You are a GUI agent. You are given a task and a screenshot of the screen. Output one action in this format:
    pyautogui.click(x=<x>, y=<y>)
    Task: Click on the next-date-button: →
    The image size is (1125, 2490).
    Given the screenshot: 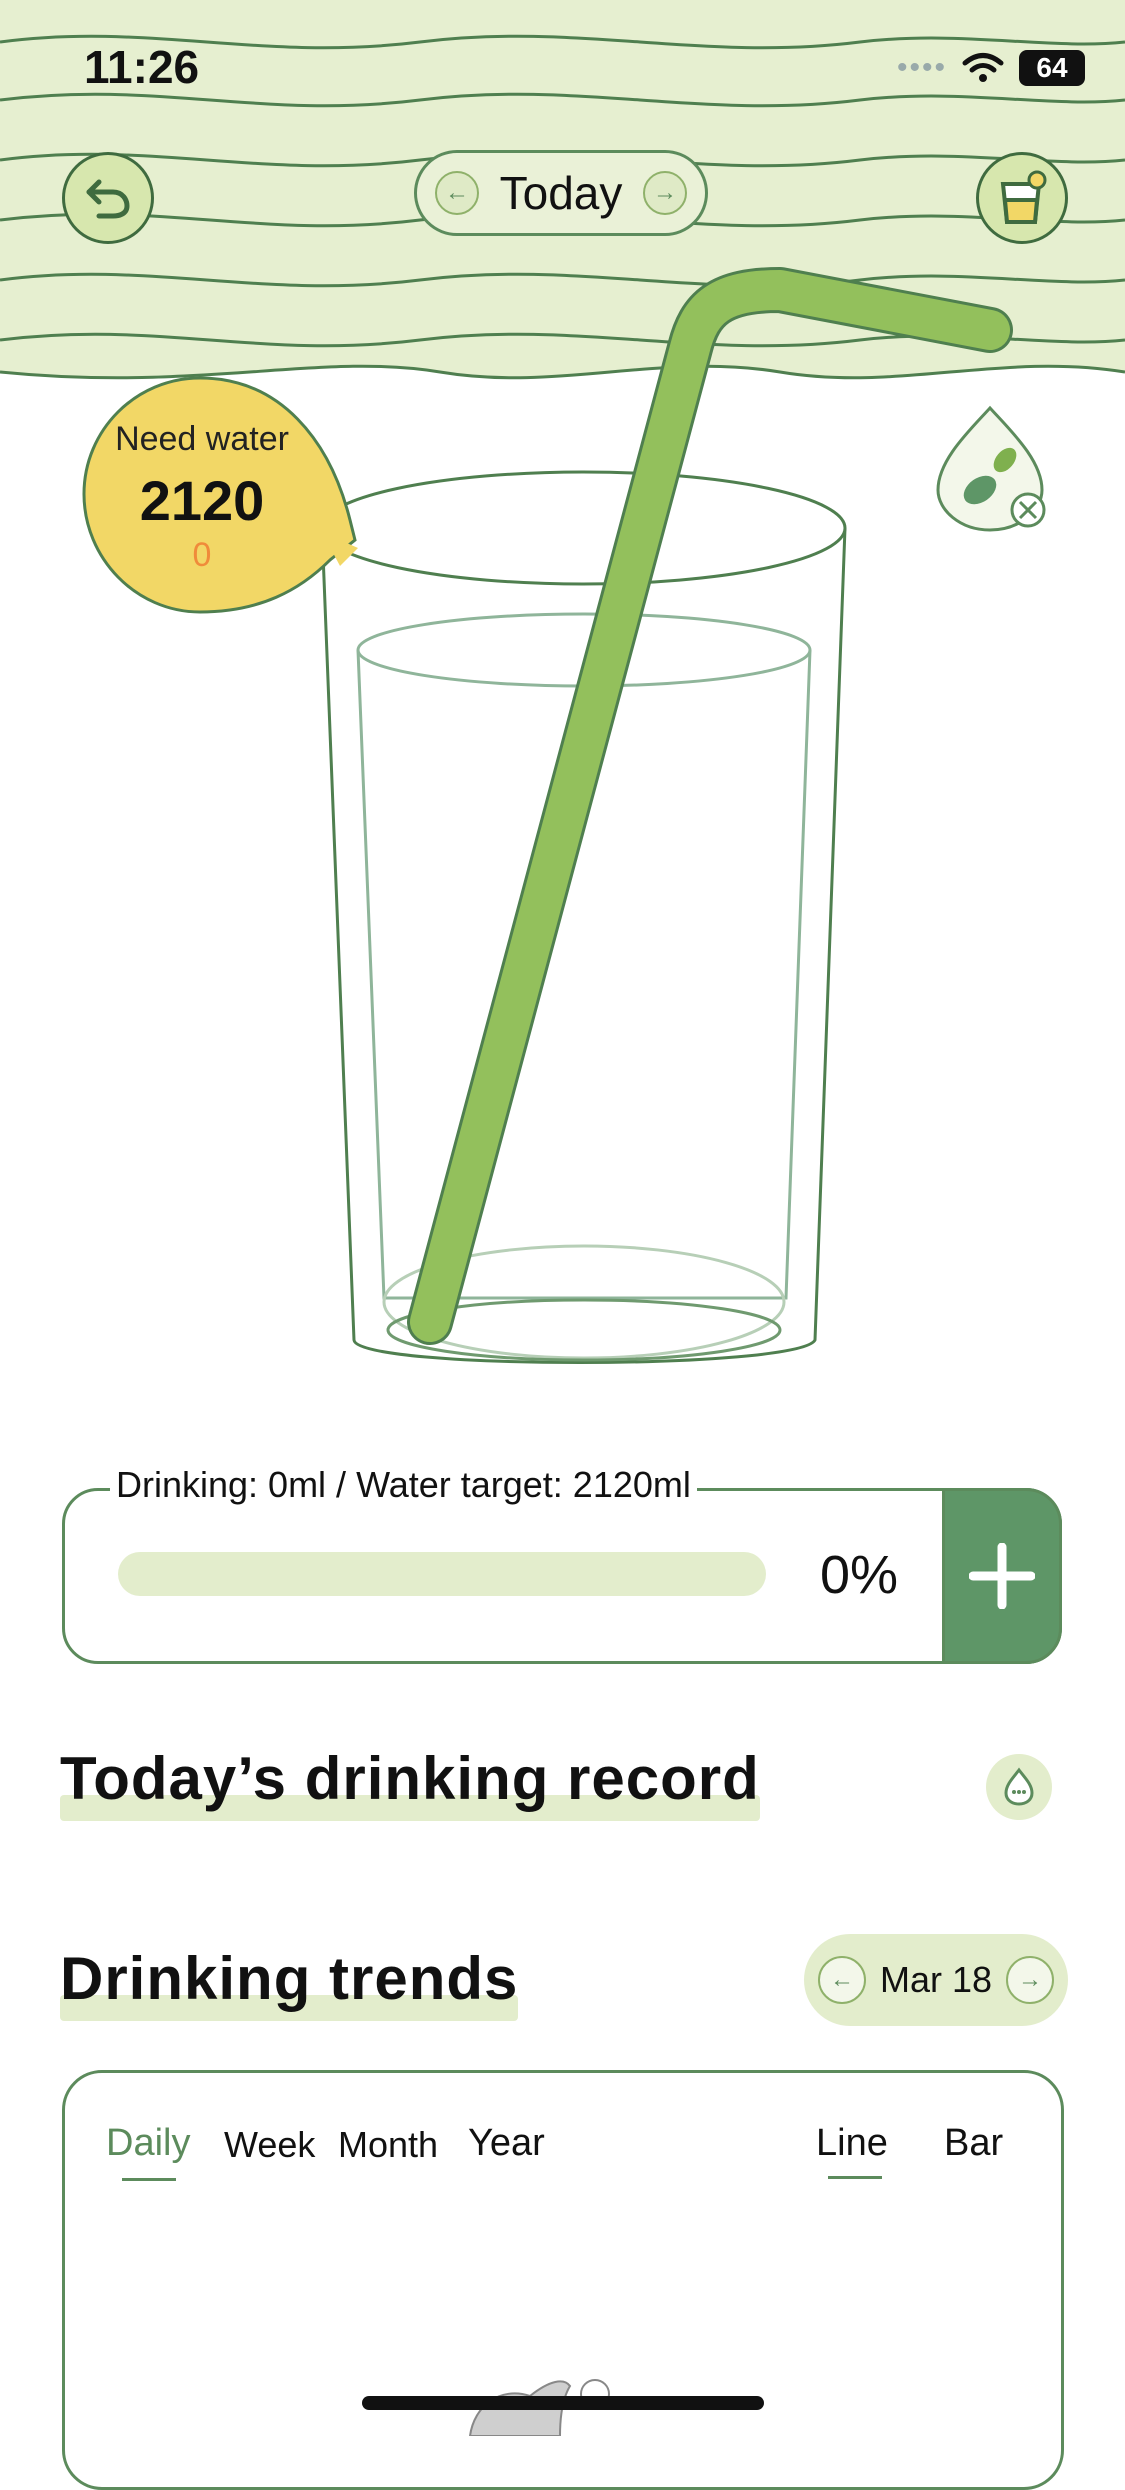 What is the action you would take?
    pyautogui.click(x=1029, y=1980)
    